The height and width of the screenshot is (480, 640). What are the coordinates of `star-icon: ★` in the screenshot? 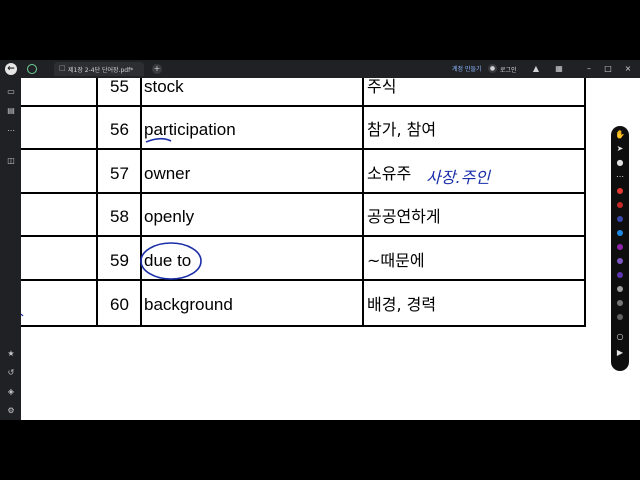 It's located at (11, 354).